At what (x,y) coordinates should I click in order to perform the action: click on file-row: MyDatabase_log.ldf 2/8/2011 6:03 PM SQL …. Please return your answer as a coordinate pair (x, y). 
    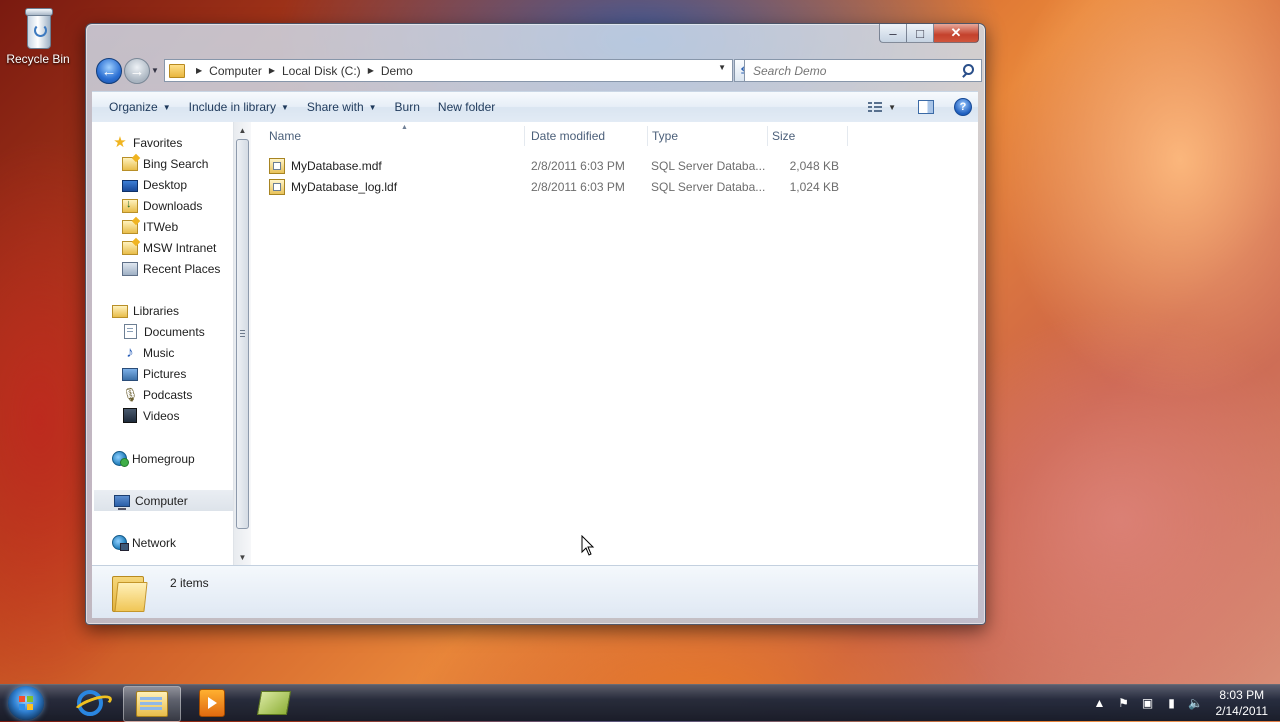
    Looking at the image, I should click on (551, 186).